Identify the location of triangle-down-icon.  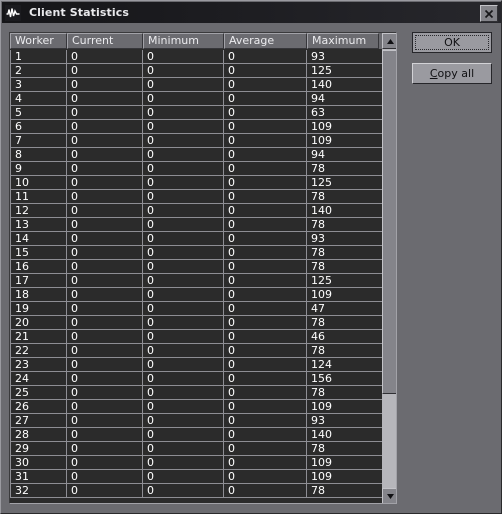
(389, 495).